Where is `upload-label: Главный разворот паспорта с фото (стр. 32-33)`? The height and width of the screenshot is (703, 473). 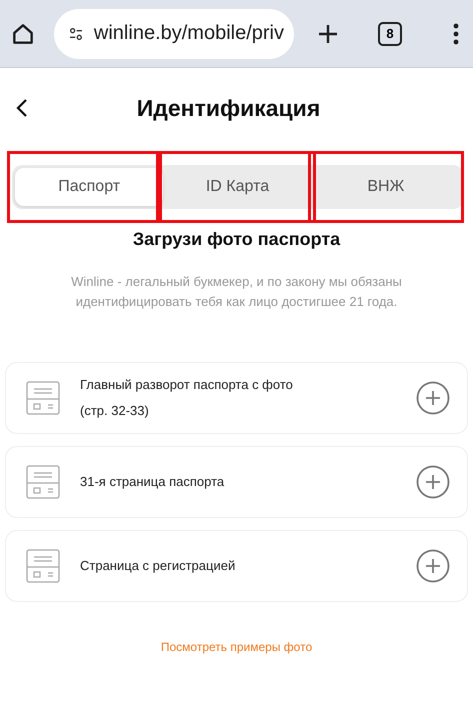
upload-label: Главный разворот паспорта с фото (стр. 32-33) is located at coordinates (187, 398).